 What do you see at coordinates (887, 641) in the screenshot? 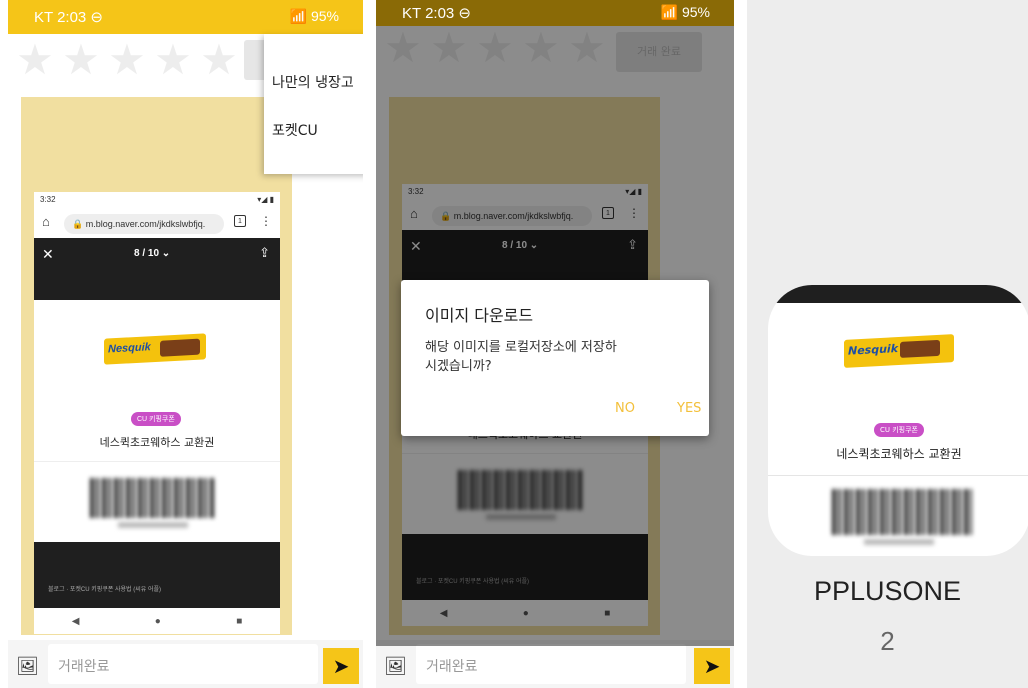
I see `coupon-count: 2` at bounding box center [887, 641].